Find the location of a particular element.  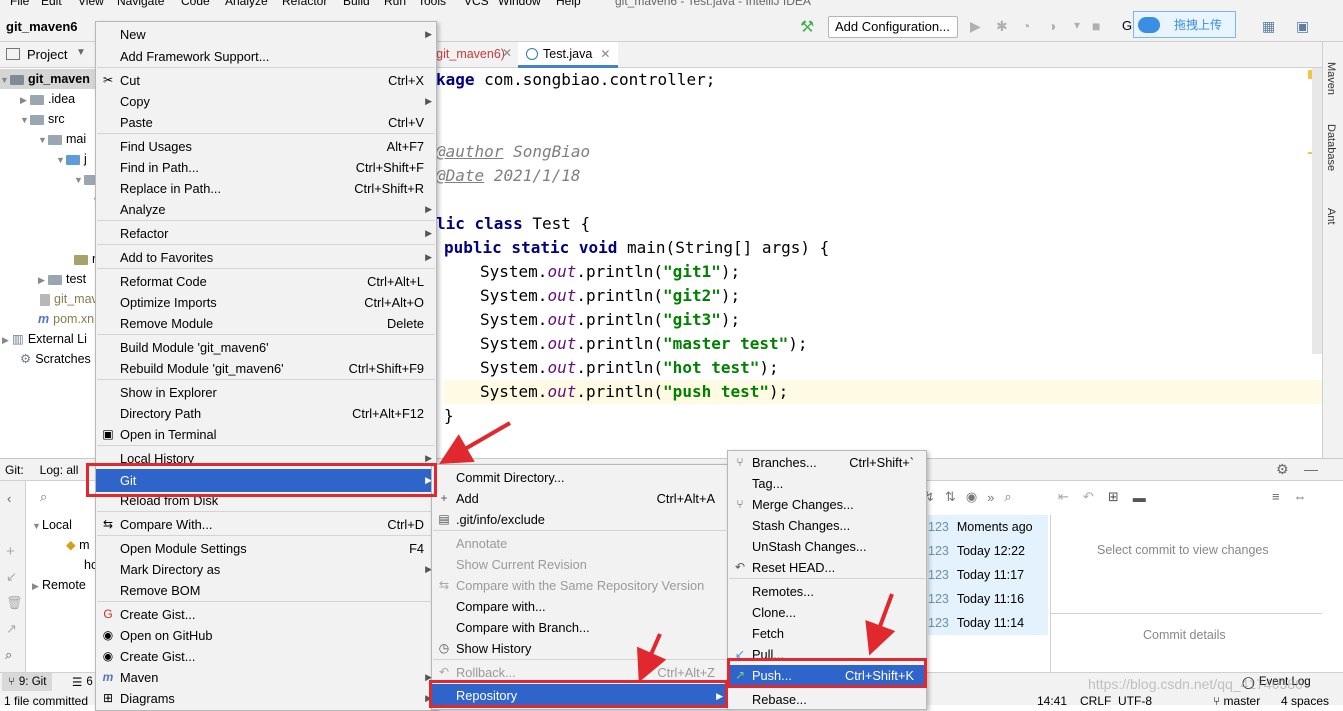

sort-icon: ⇅ is located at coordinates (950, 497).